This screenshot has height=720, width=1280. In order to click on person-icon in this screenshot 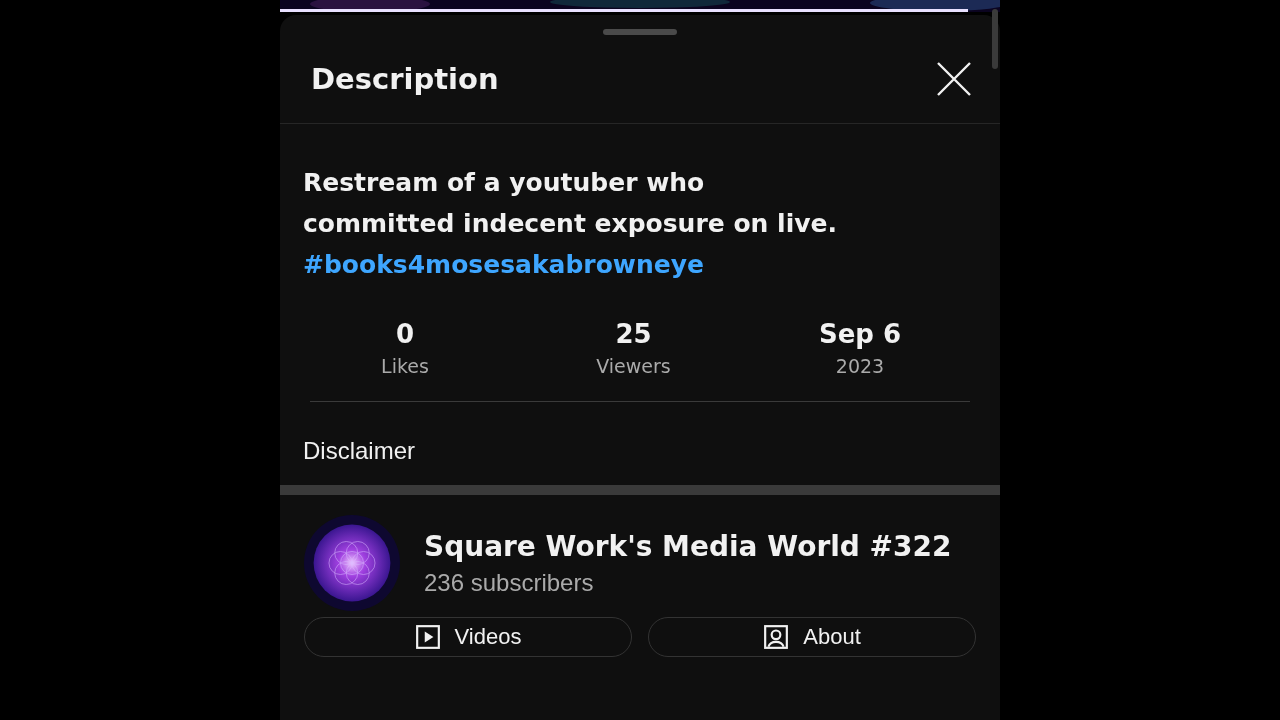, I will do `click(776, 637)`.